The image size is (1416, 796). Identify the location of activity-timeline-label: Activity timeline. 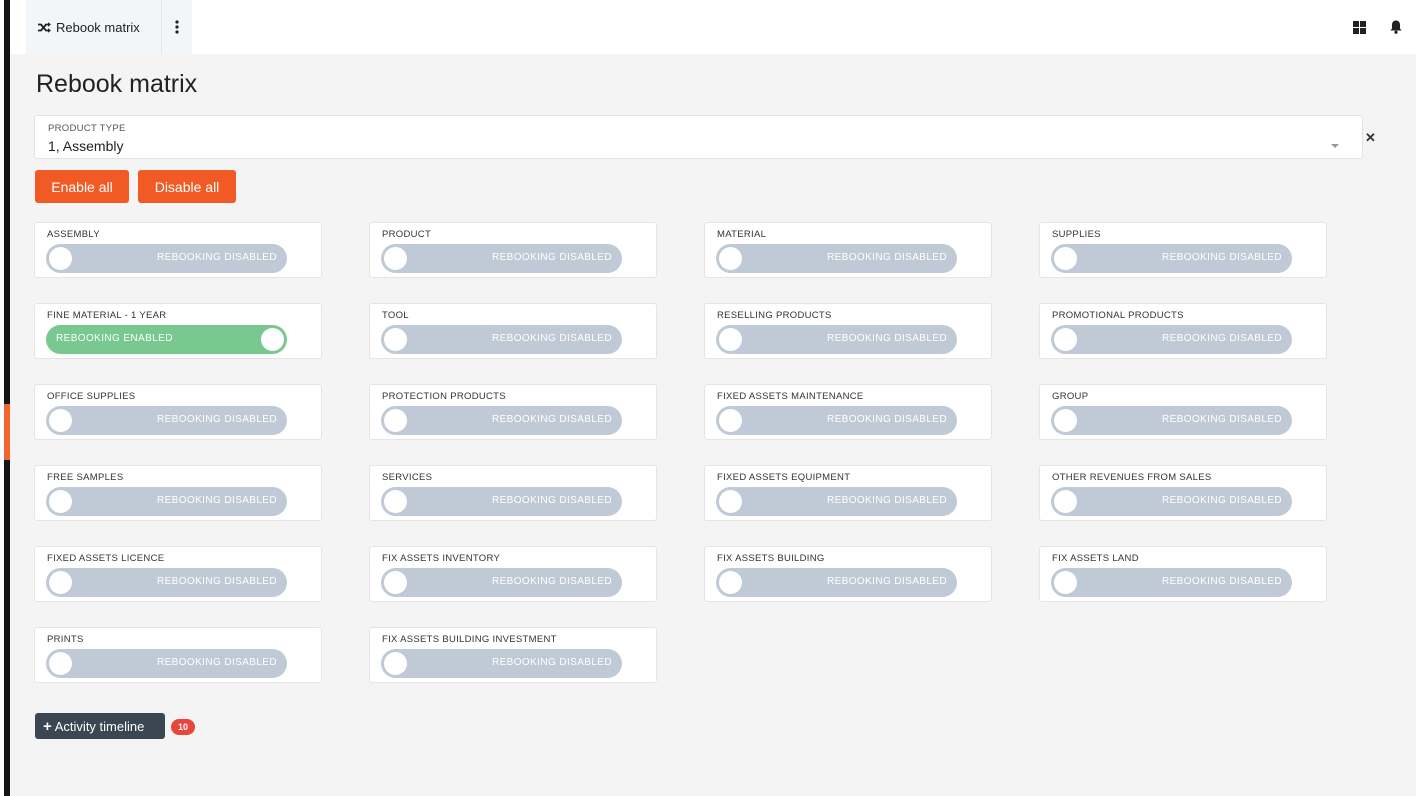
(99, 726).